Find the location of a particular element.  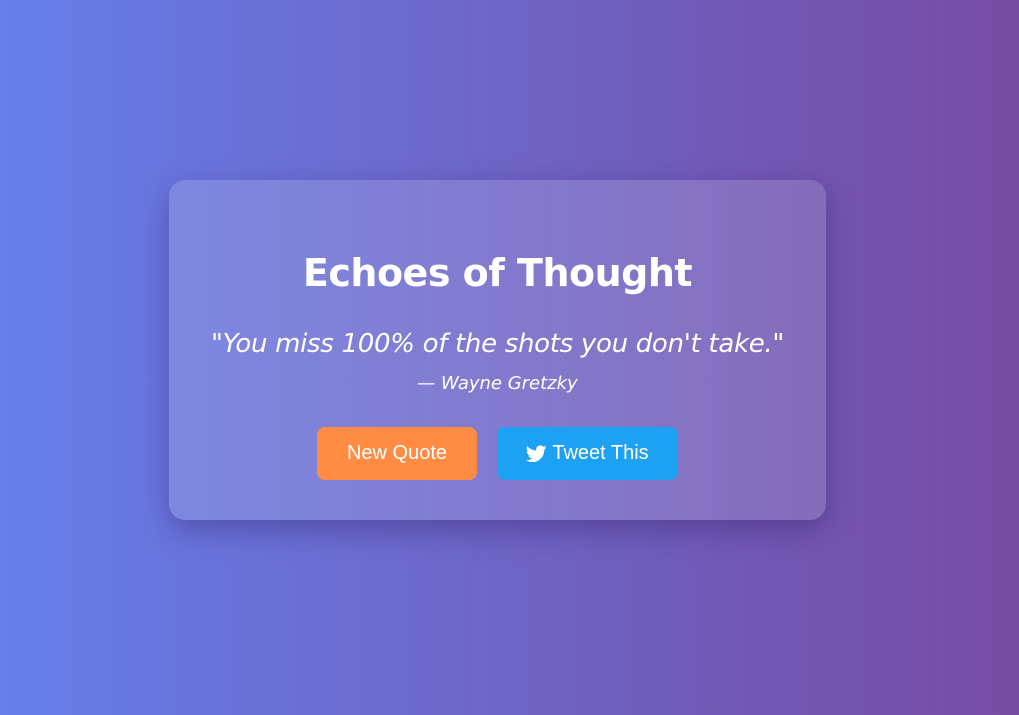

new-quote-button: New Quote is located at coordinates (397, 453).